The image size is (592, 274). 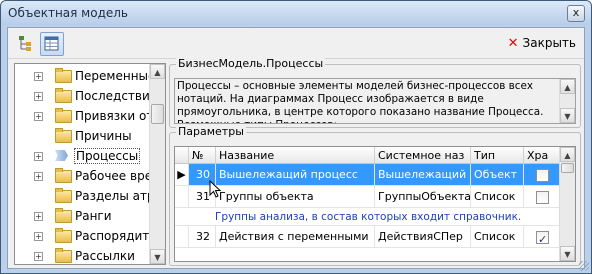 What do you see at coordinates (107, 156) in the screenshot?
I see `tree-item-label: Процессы` at bounding box center [107, 156].